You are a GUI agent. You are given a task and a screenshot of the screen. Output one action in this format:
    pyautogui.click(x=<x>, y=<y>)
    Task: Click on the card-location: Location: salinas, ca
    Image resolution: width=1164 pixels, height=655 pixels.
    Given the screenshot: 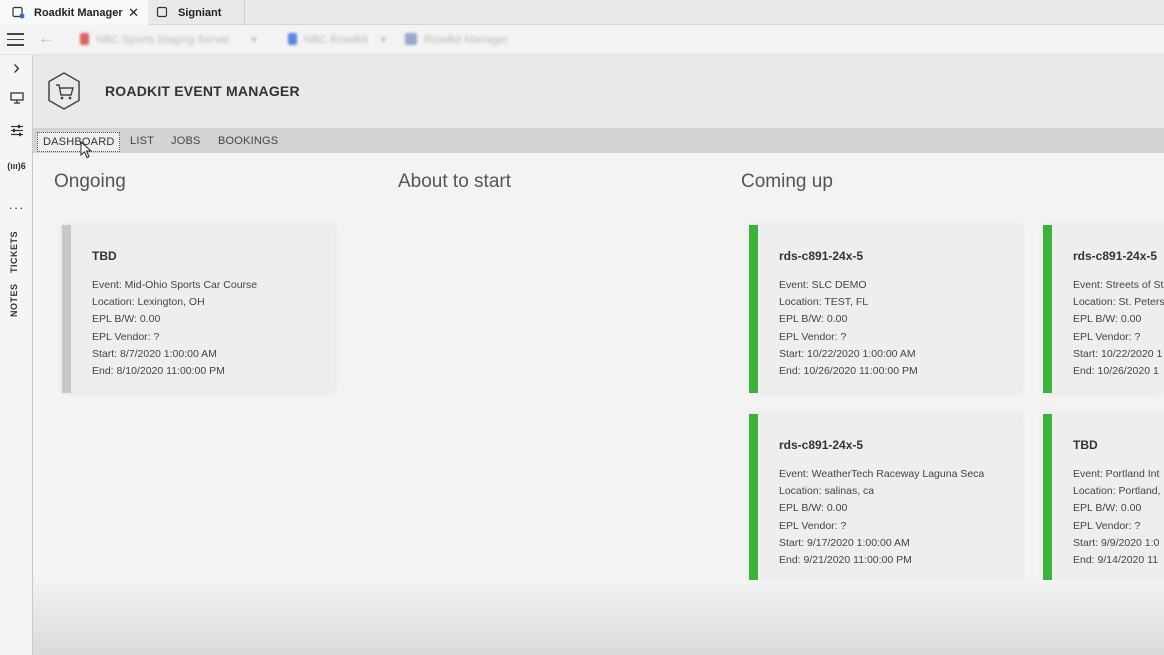 What is the action you would take?
    pyautogui.click(x=827, y=491)
    